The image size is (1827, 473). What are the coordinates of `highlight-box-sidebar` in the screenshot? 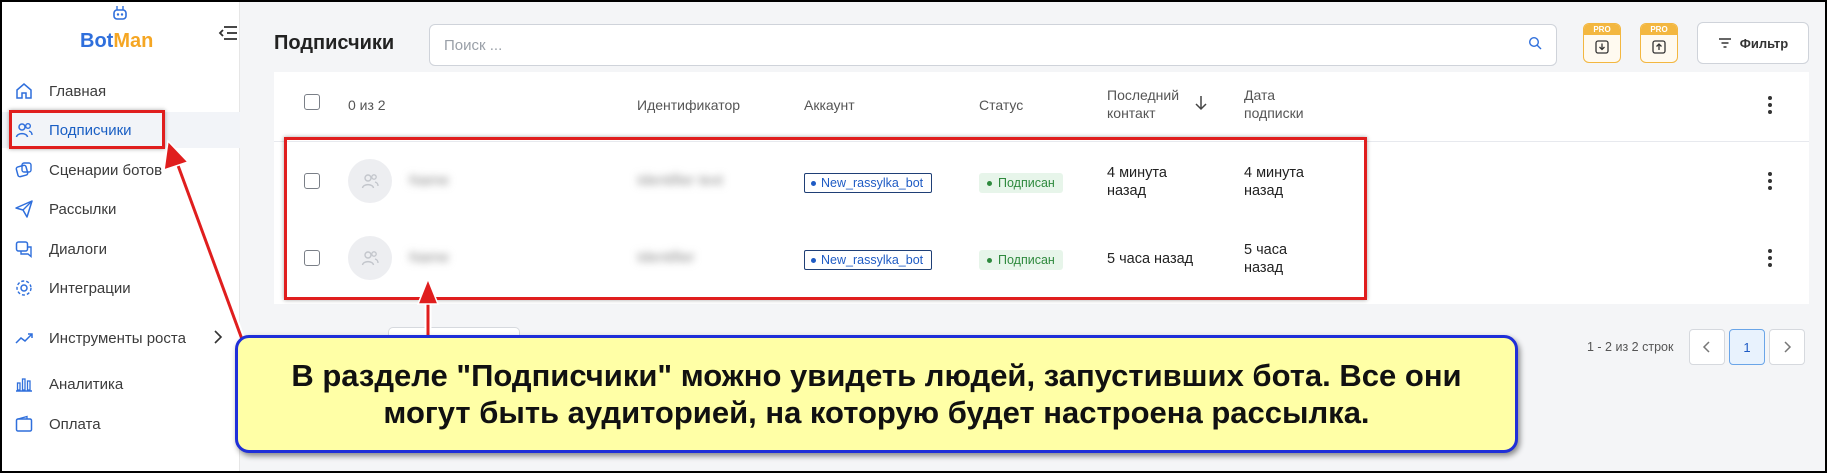 It's located at (87, 129).